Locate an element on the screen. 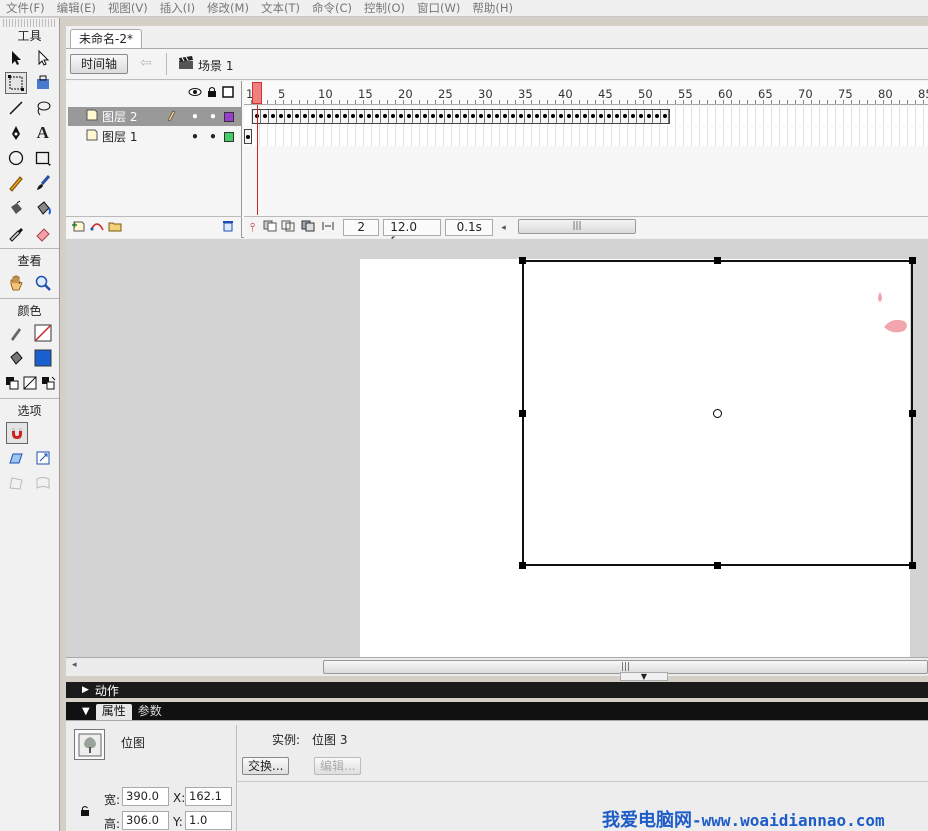 The image size is (928, 831). layer-outline-color is located at coordinates (229, 116).